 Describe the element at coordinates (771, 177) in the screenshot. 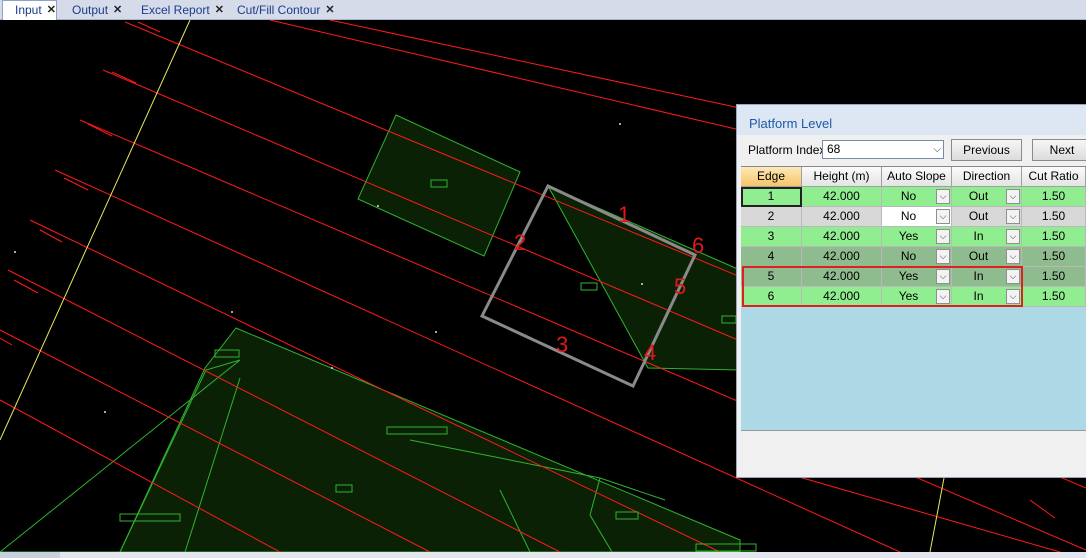

I see `column-header-edge: Edge` at that location.